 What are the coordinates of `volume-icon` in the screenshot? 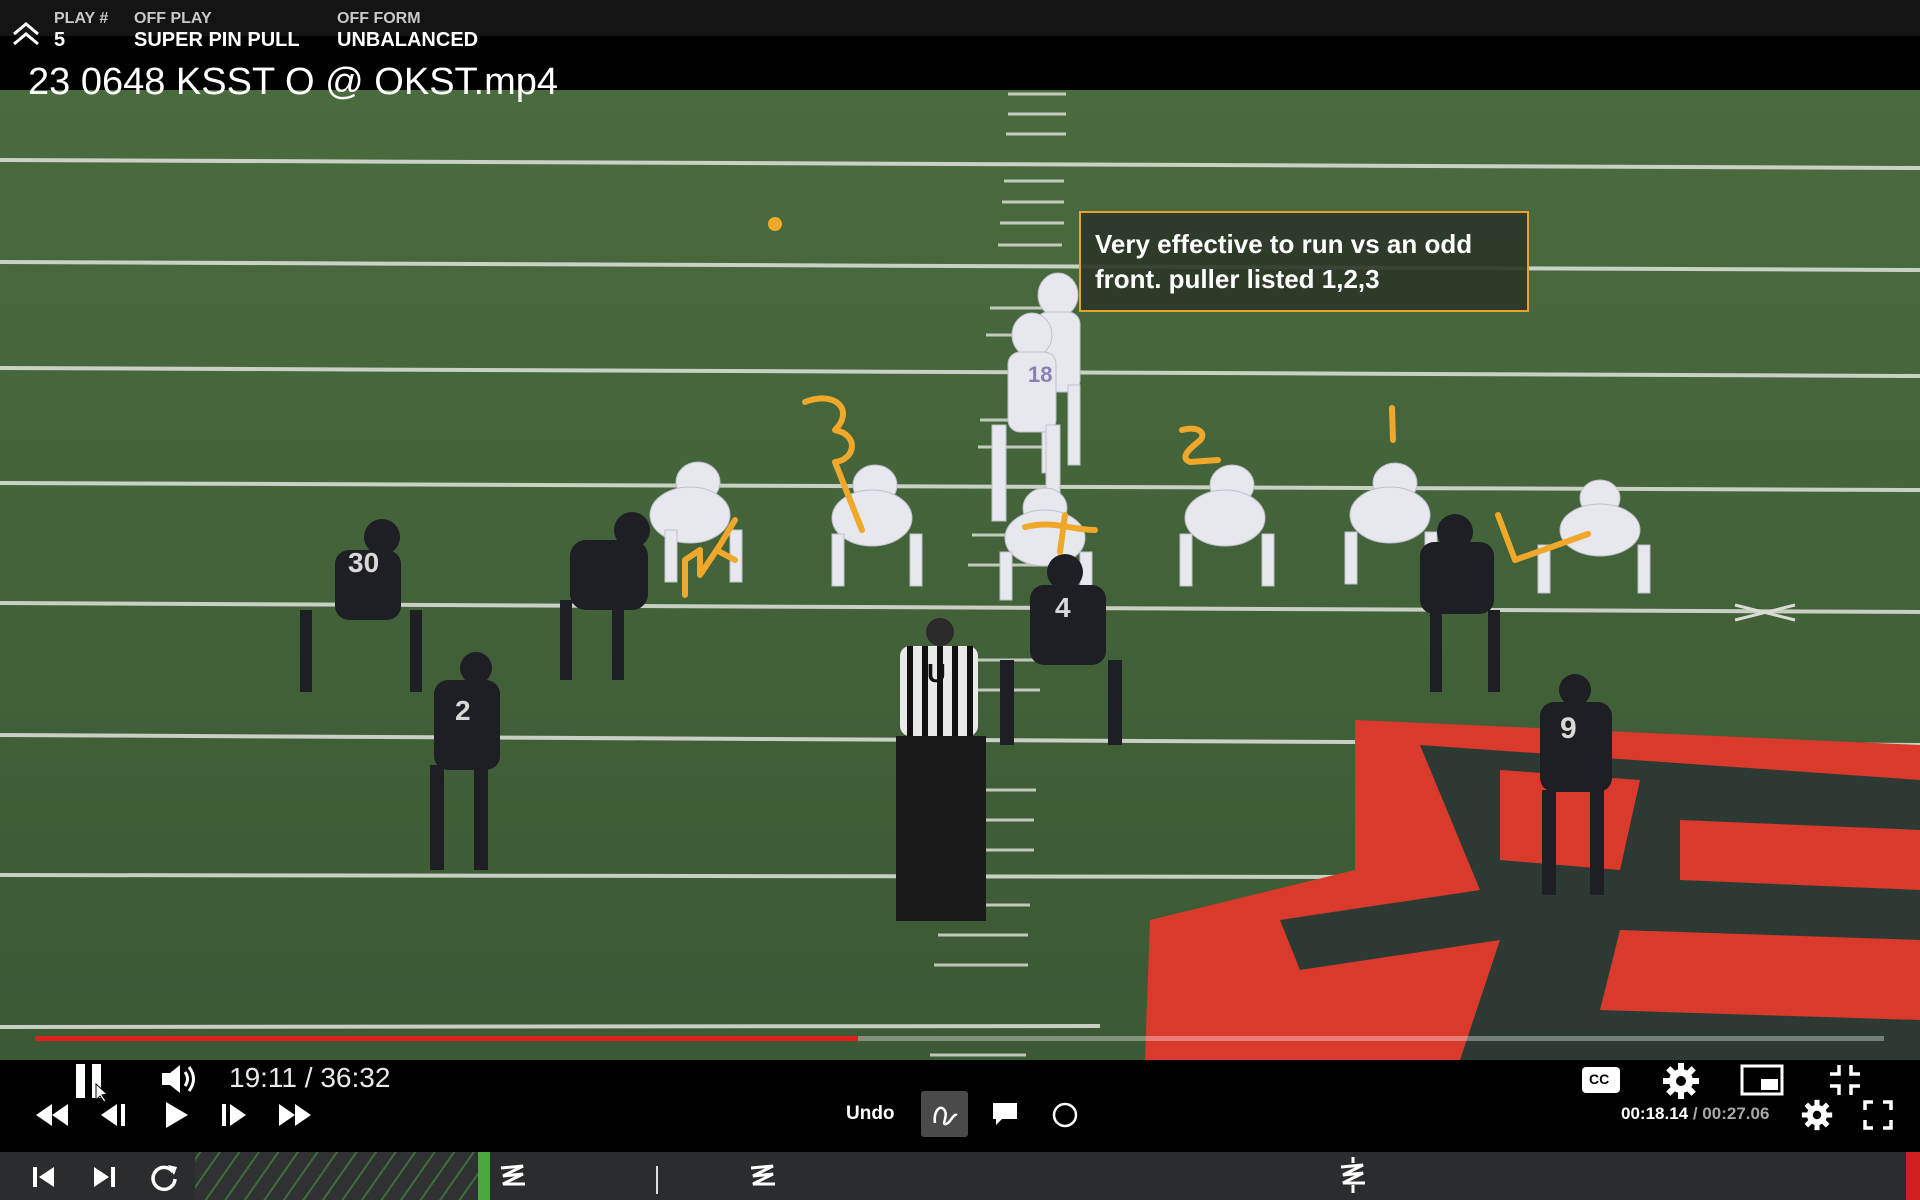 It's located at (178, 1079).